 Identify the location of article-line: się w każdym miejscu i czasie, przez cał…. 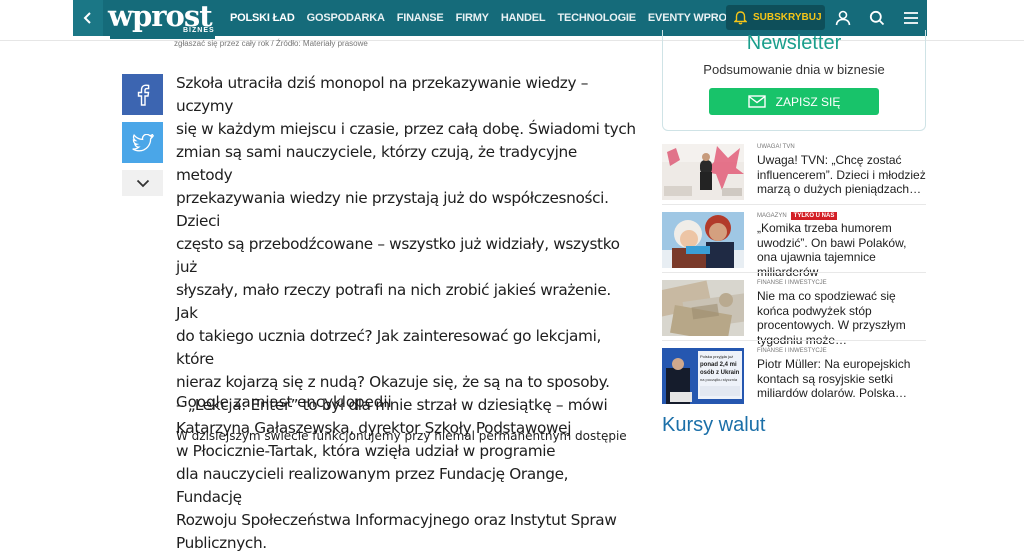
(406, 129).